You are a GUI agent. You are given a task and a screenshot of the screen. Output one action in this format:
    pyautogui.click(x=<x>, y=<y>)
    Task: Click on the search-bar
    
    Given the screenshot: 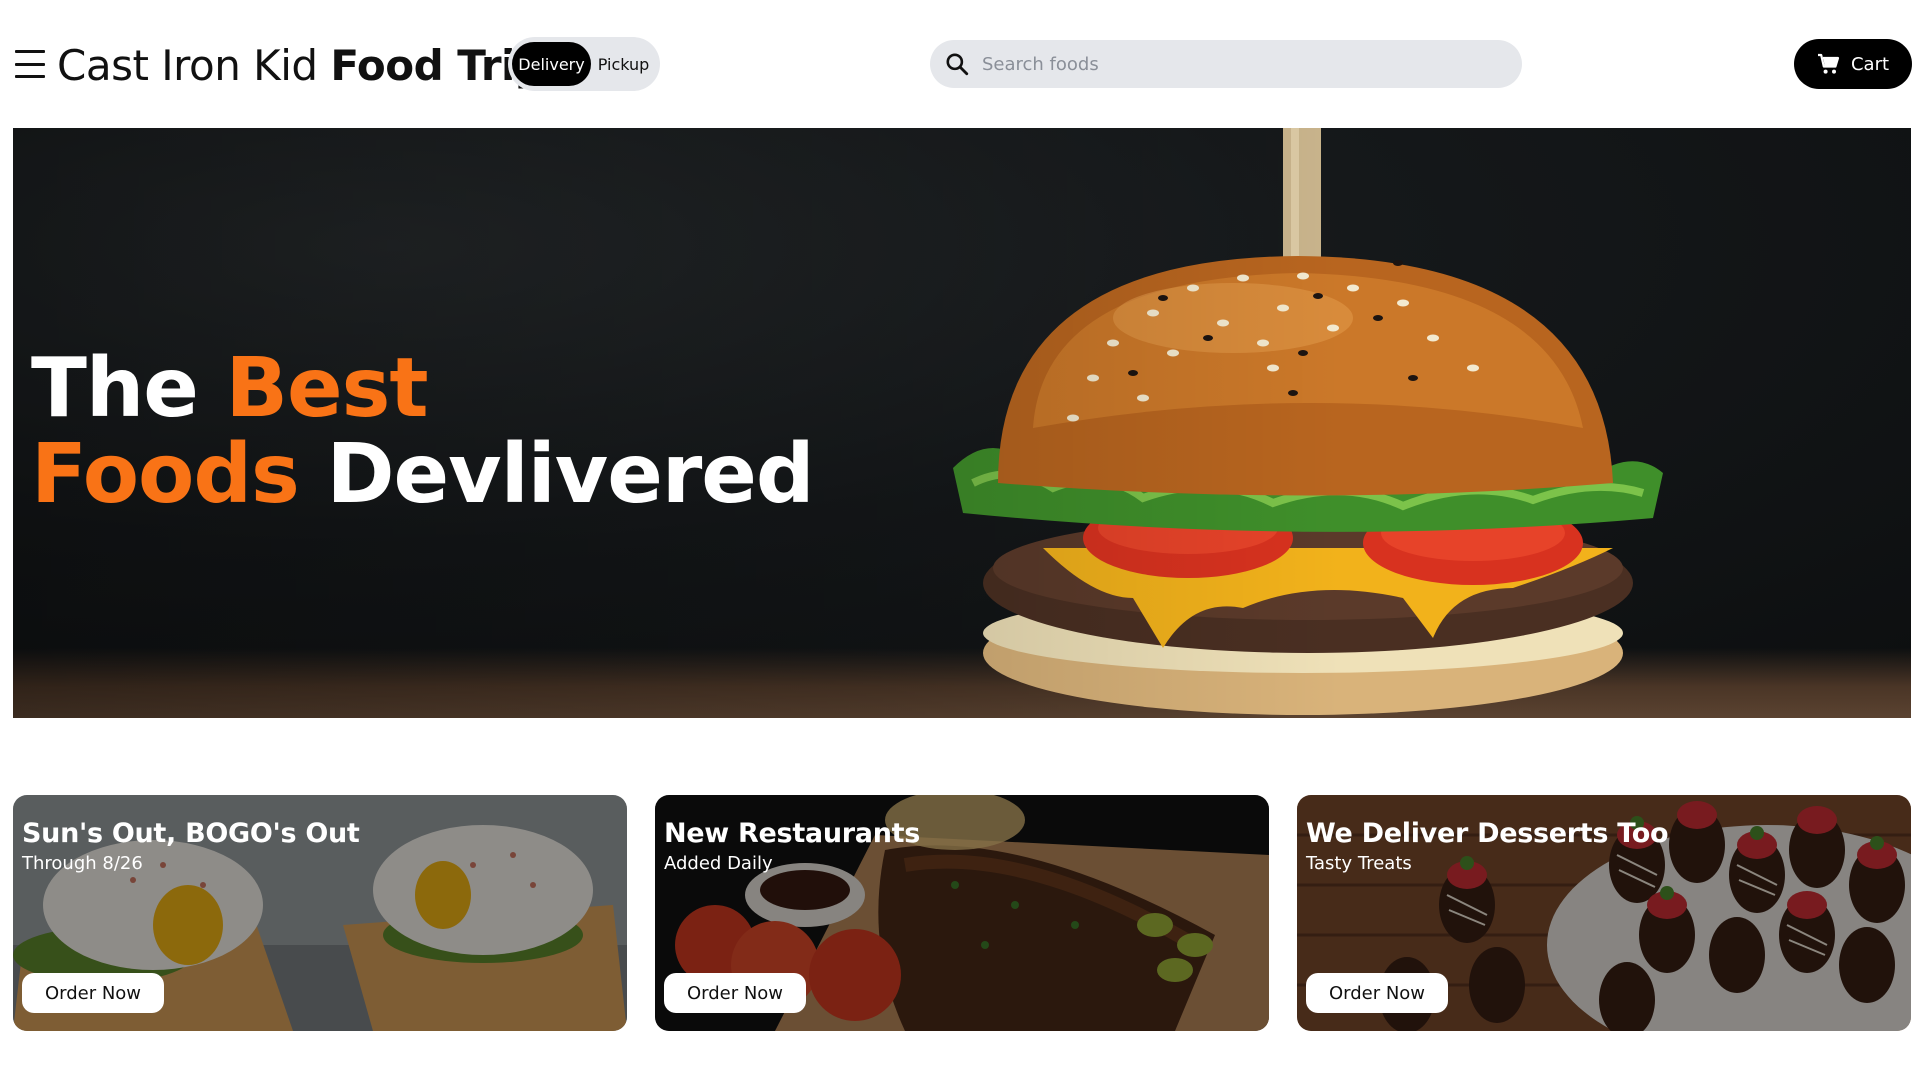 What is the action you would take?
    pyautogui.click(x=1226, y=64)
    